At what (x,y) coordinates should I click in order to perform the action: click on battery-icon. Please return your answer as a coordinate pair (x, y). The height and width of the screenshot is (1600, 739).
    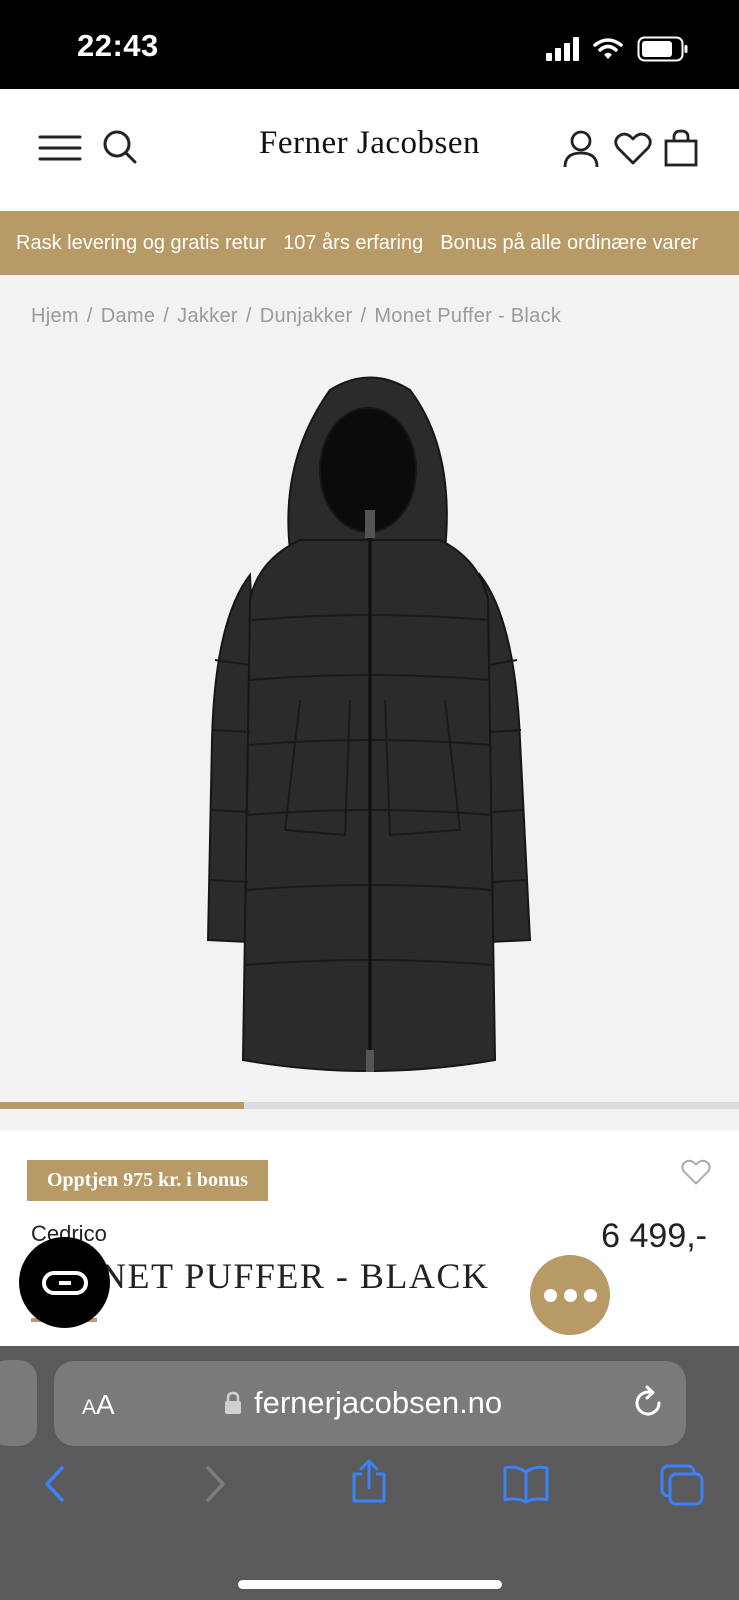
    Looking at the image, I should click on (662, 49).